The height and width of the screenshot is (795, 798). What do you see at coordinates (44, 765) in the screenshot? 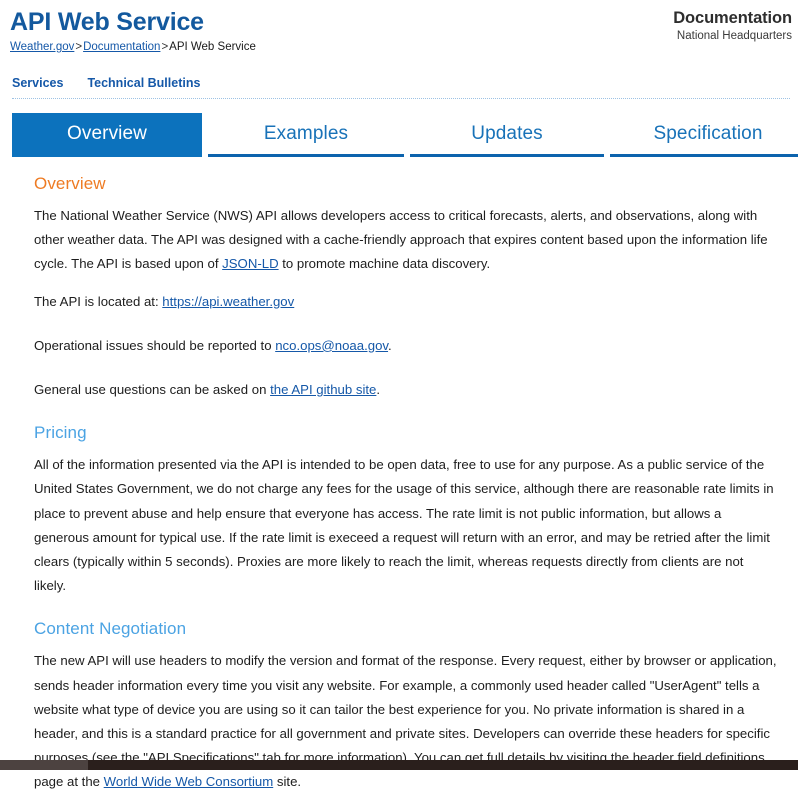
I see `horizontal-scrollbar-thumb` at bounding box center [44, 765].